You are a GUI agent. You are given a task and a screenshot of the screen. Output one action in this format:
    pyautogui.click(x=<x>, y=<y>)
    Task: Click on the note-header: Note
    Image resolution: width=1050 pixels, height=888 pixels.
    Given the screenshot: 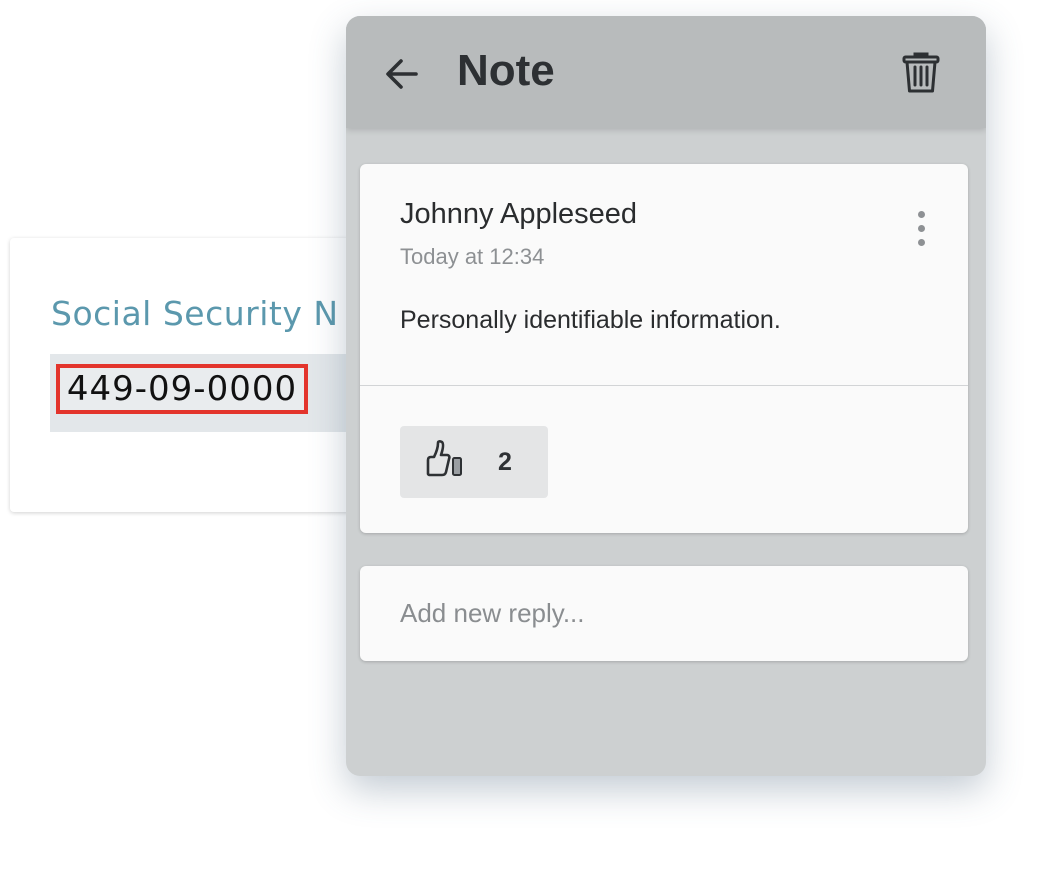 What is the action you would take?
    pyautogui.click(x=666, y=72)
    